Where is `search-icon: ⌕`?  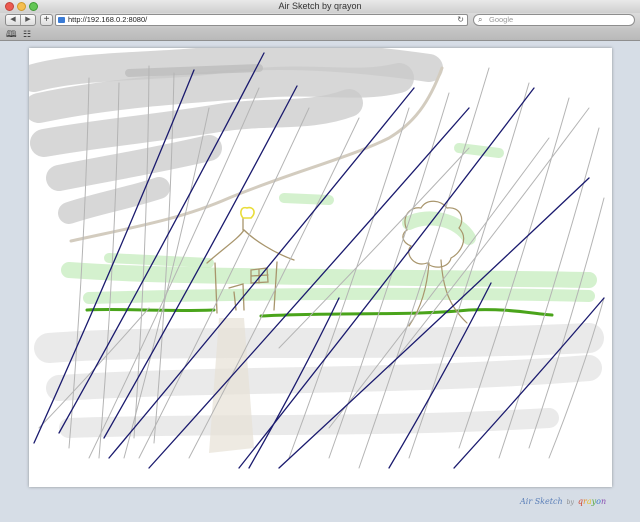 search-icon: ⌕ is located at coordinates (480, 19).